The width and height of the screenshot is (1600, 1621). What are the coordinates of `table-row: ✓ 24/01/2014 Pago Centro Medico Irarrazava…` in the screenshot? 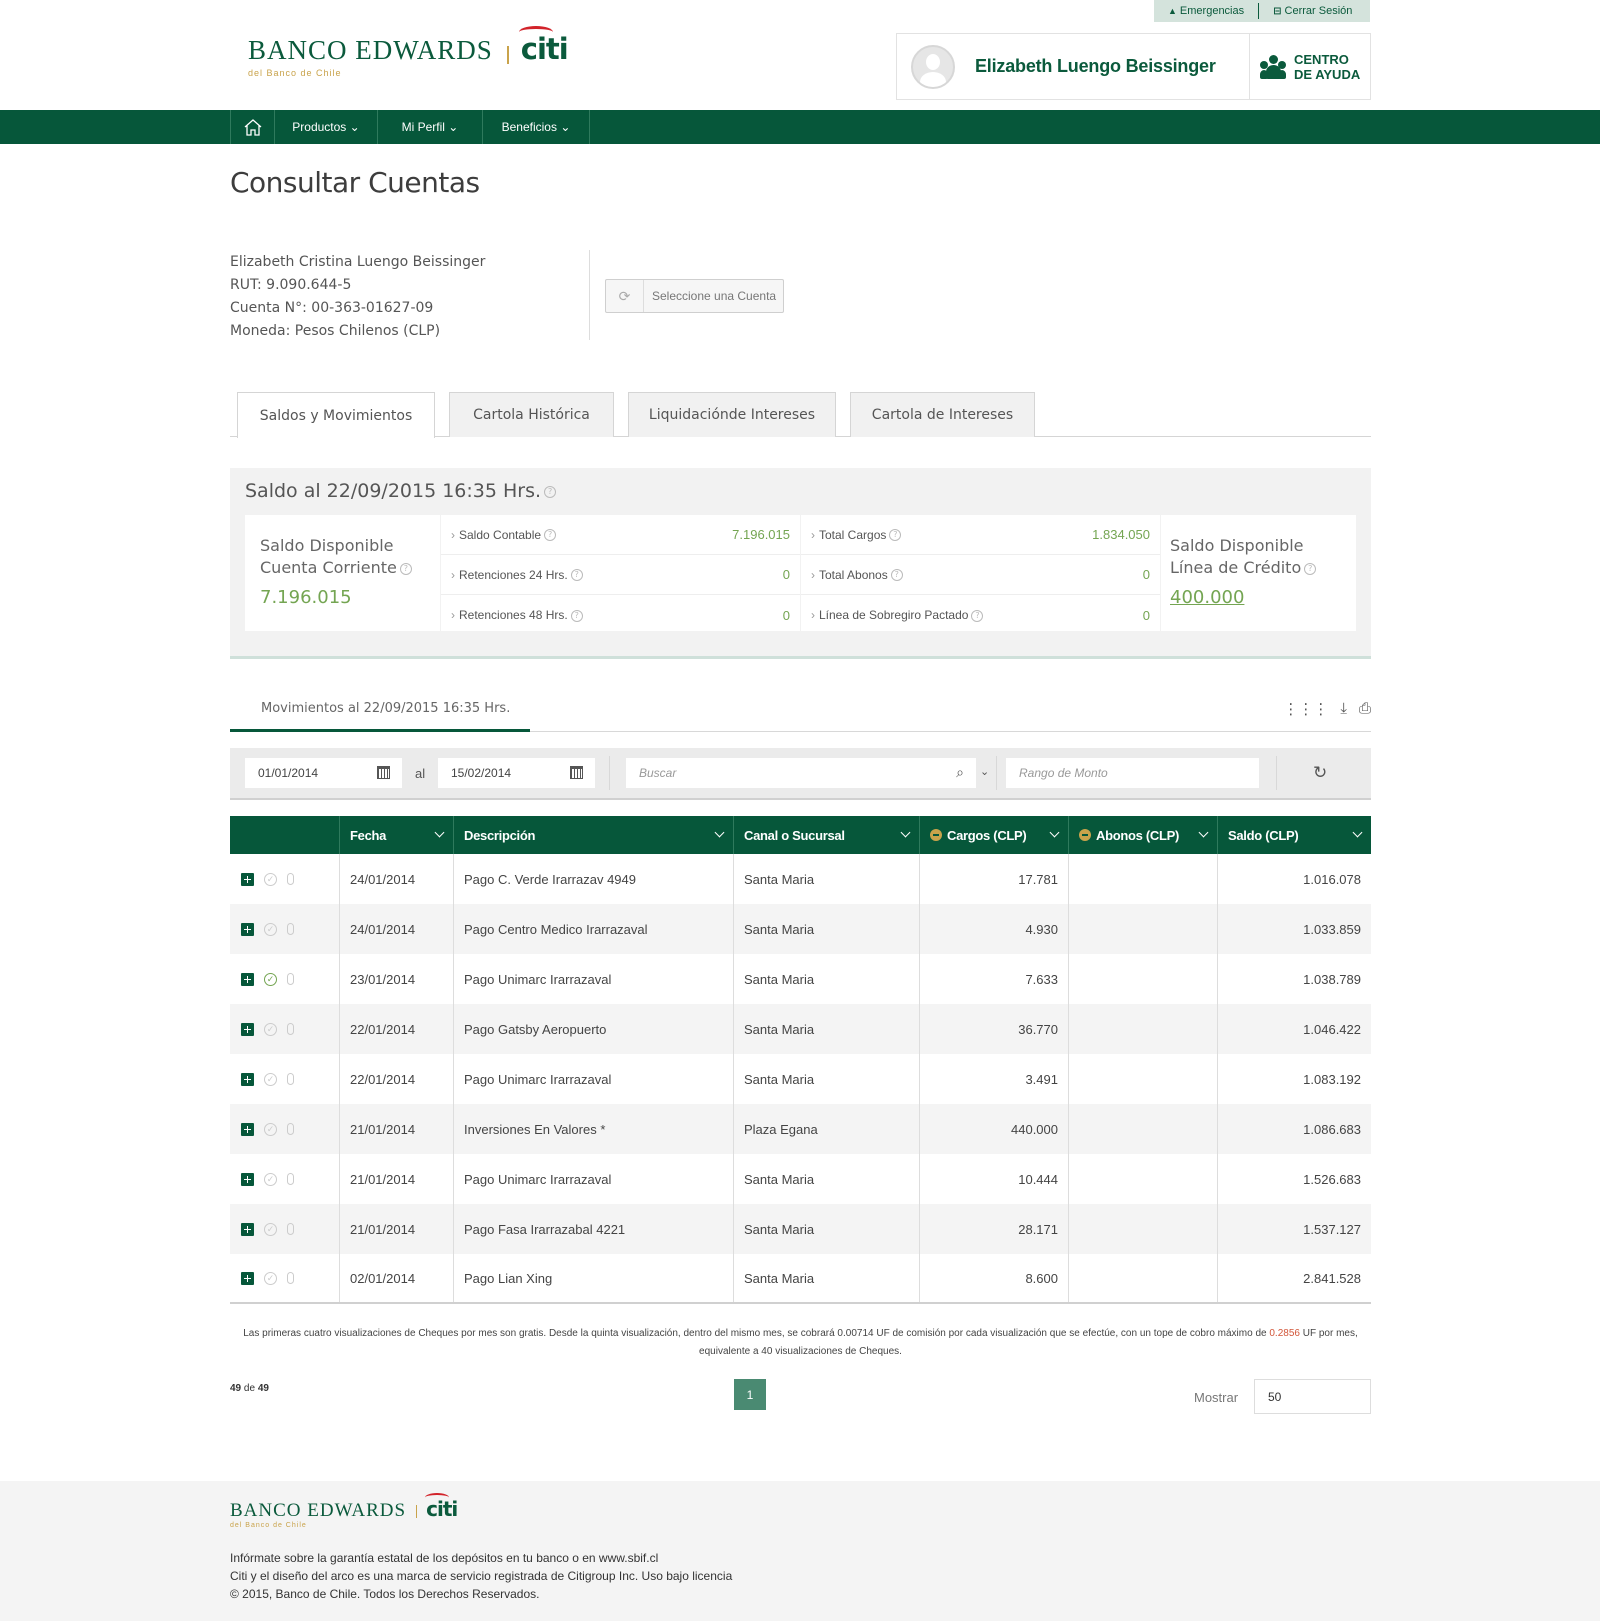 It's located at (800, 929).